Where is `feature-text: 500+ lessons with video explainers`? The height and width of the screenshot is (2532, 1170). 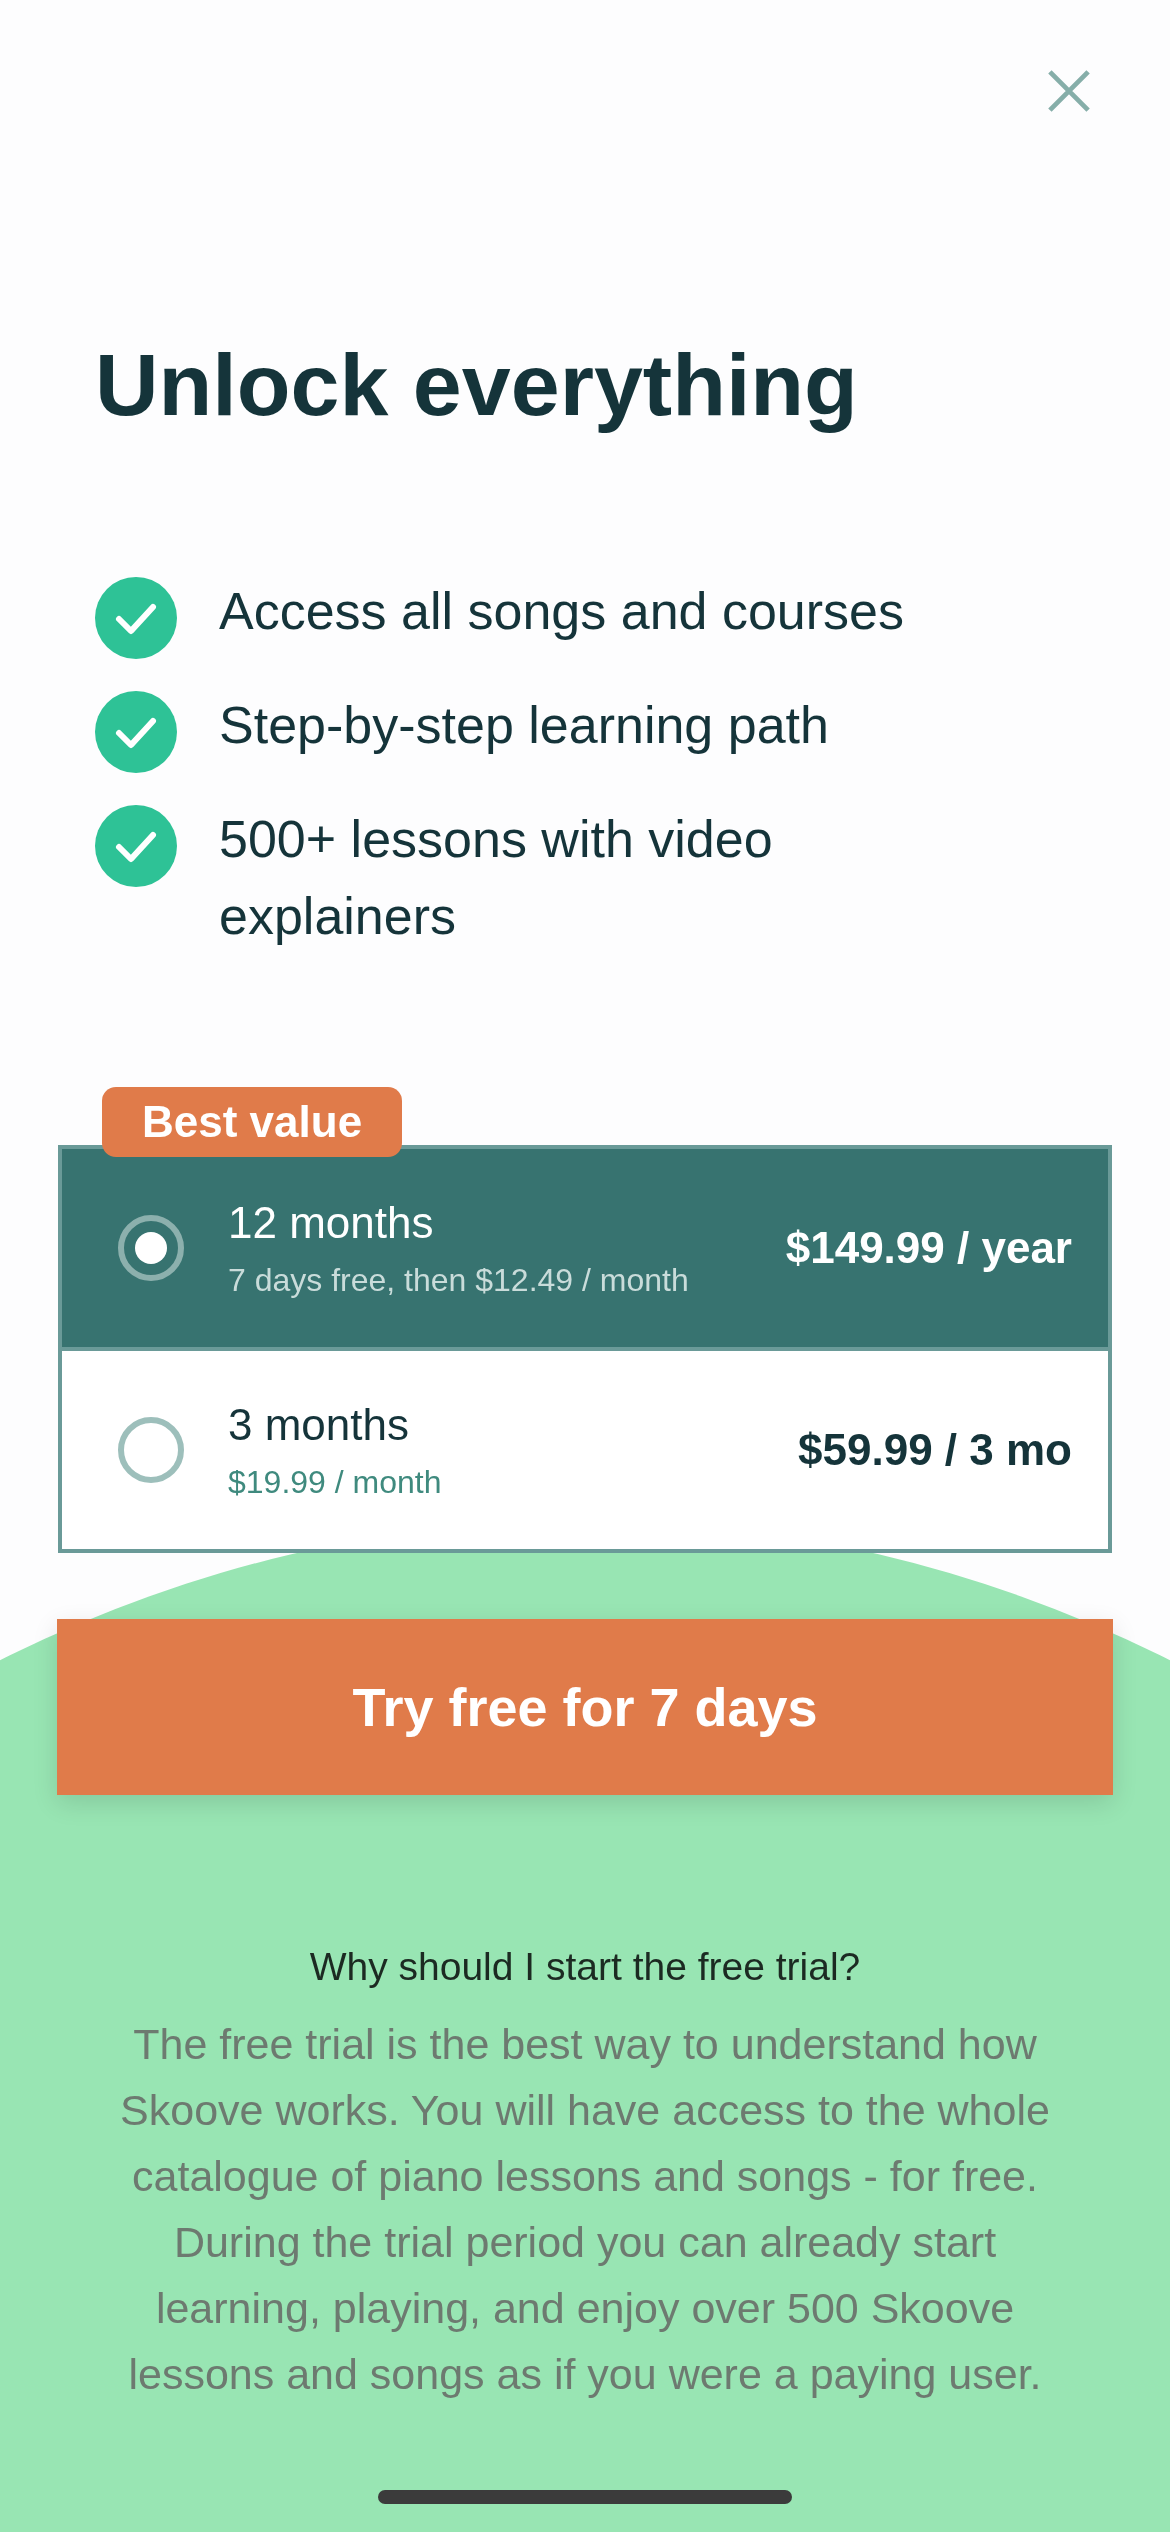
feature-text: 500+ lessons with video explainers is located at coordinates (496, 878).